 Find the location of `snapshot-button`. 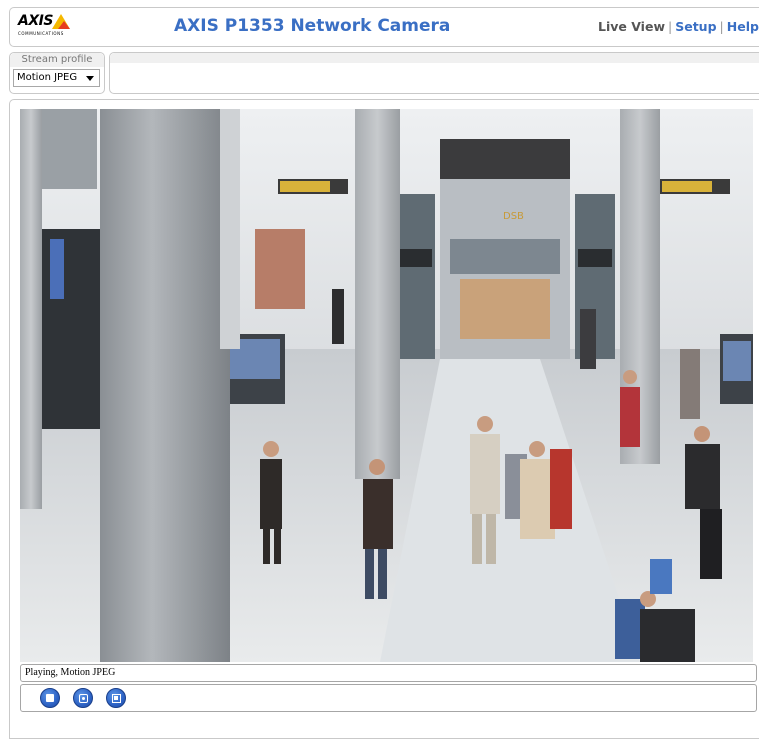

snapshot-button is located at coordinates (83, 698).